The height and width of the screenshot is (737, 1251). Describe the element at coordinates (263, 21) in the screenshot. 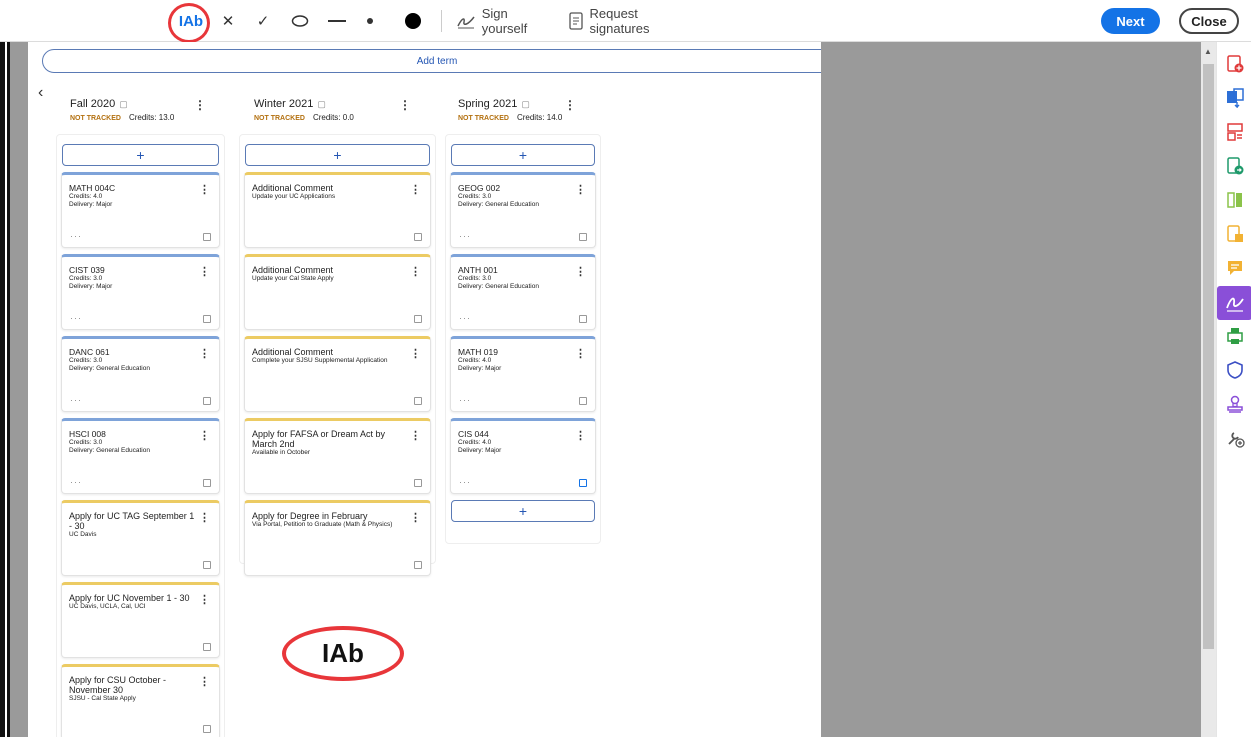

I see `check-tool: ✓` at that location.